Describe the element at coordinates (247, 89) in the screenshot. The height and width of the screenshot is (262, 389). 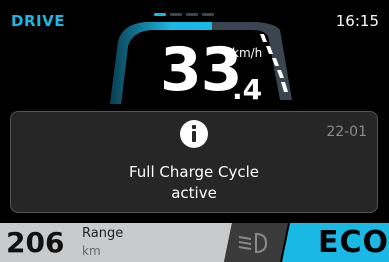
I see `speed-decimal: .4` at that location.